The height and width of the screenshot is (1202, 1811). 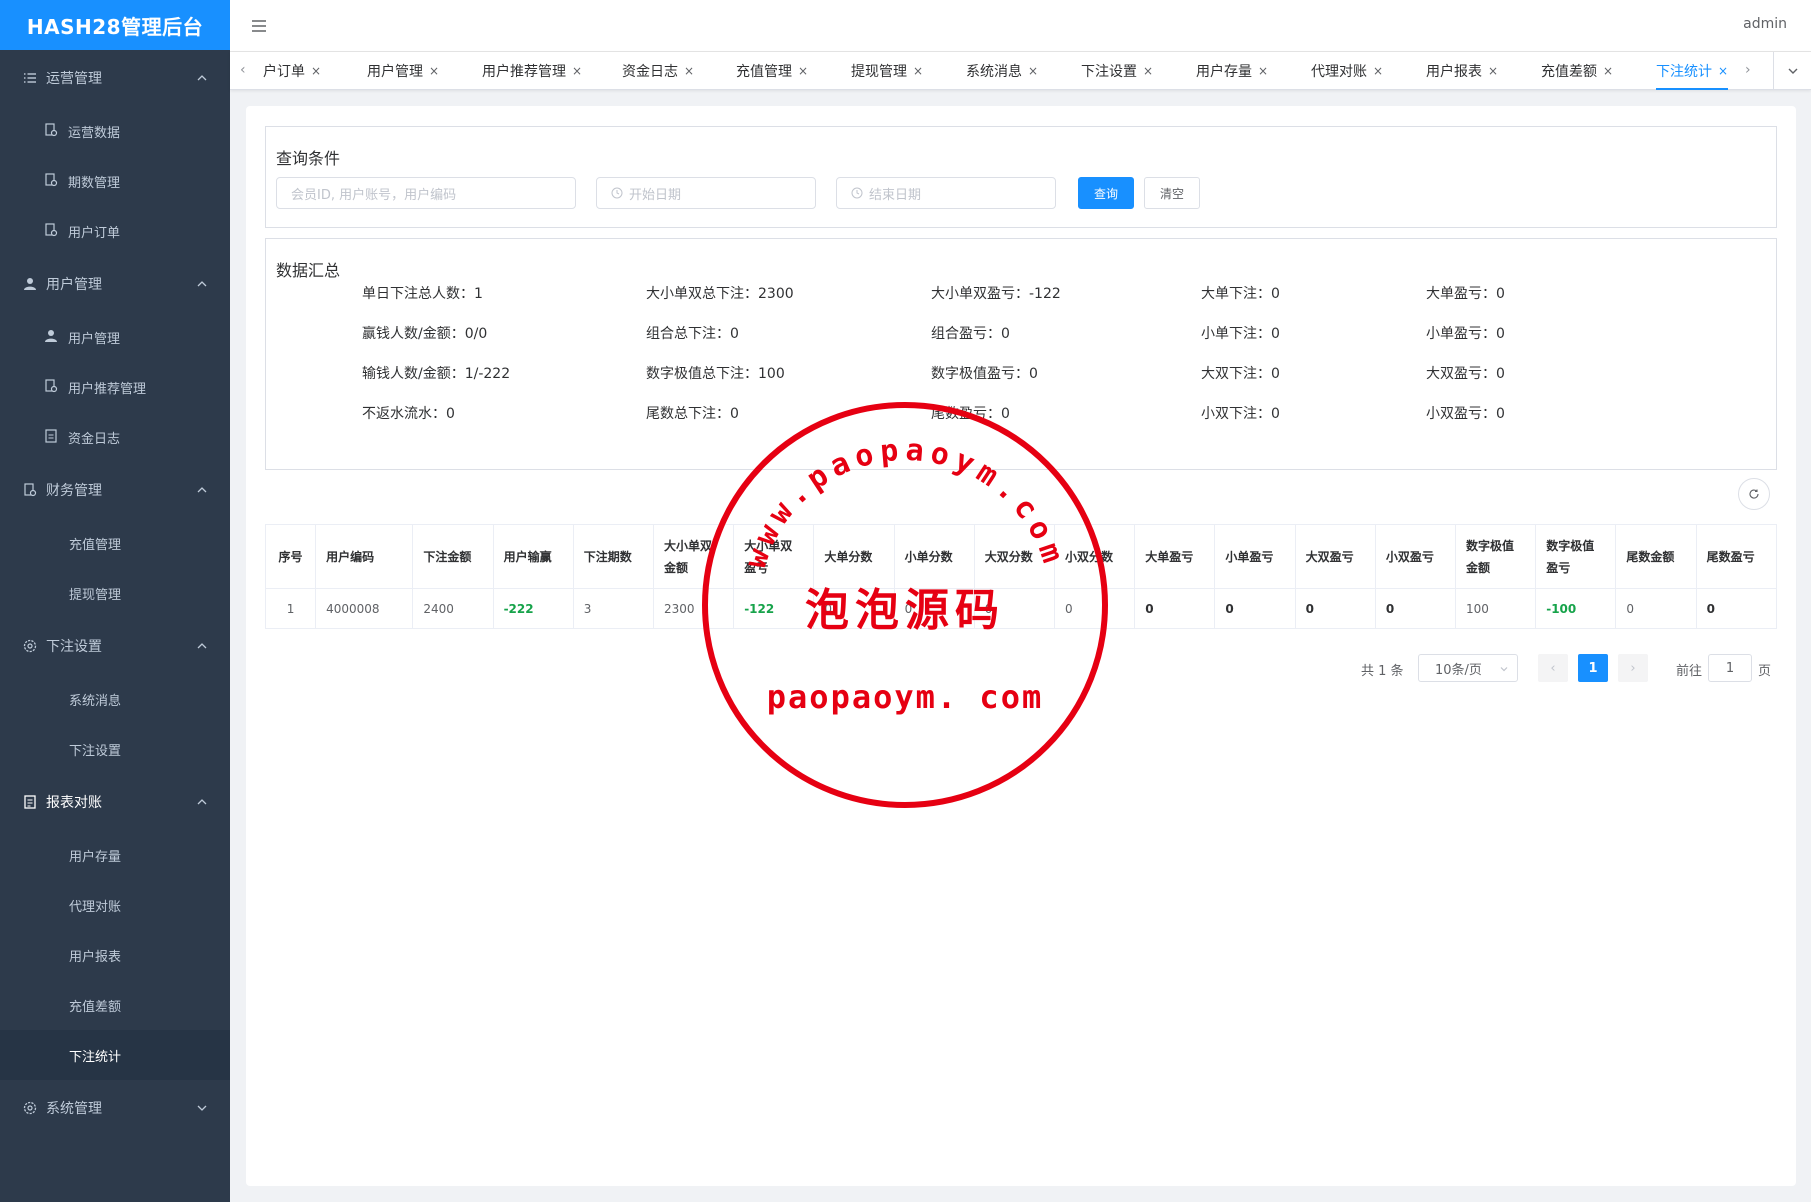 What do you see at coordinates (95, 545) in the screenshot?
I see `sidebar-item-label: 充值管理` at bounding box center [95, 545].